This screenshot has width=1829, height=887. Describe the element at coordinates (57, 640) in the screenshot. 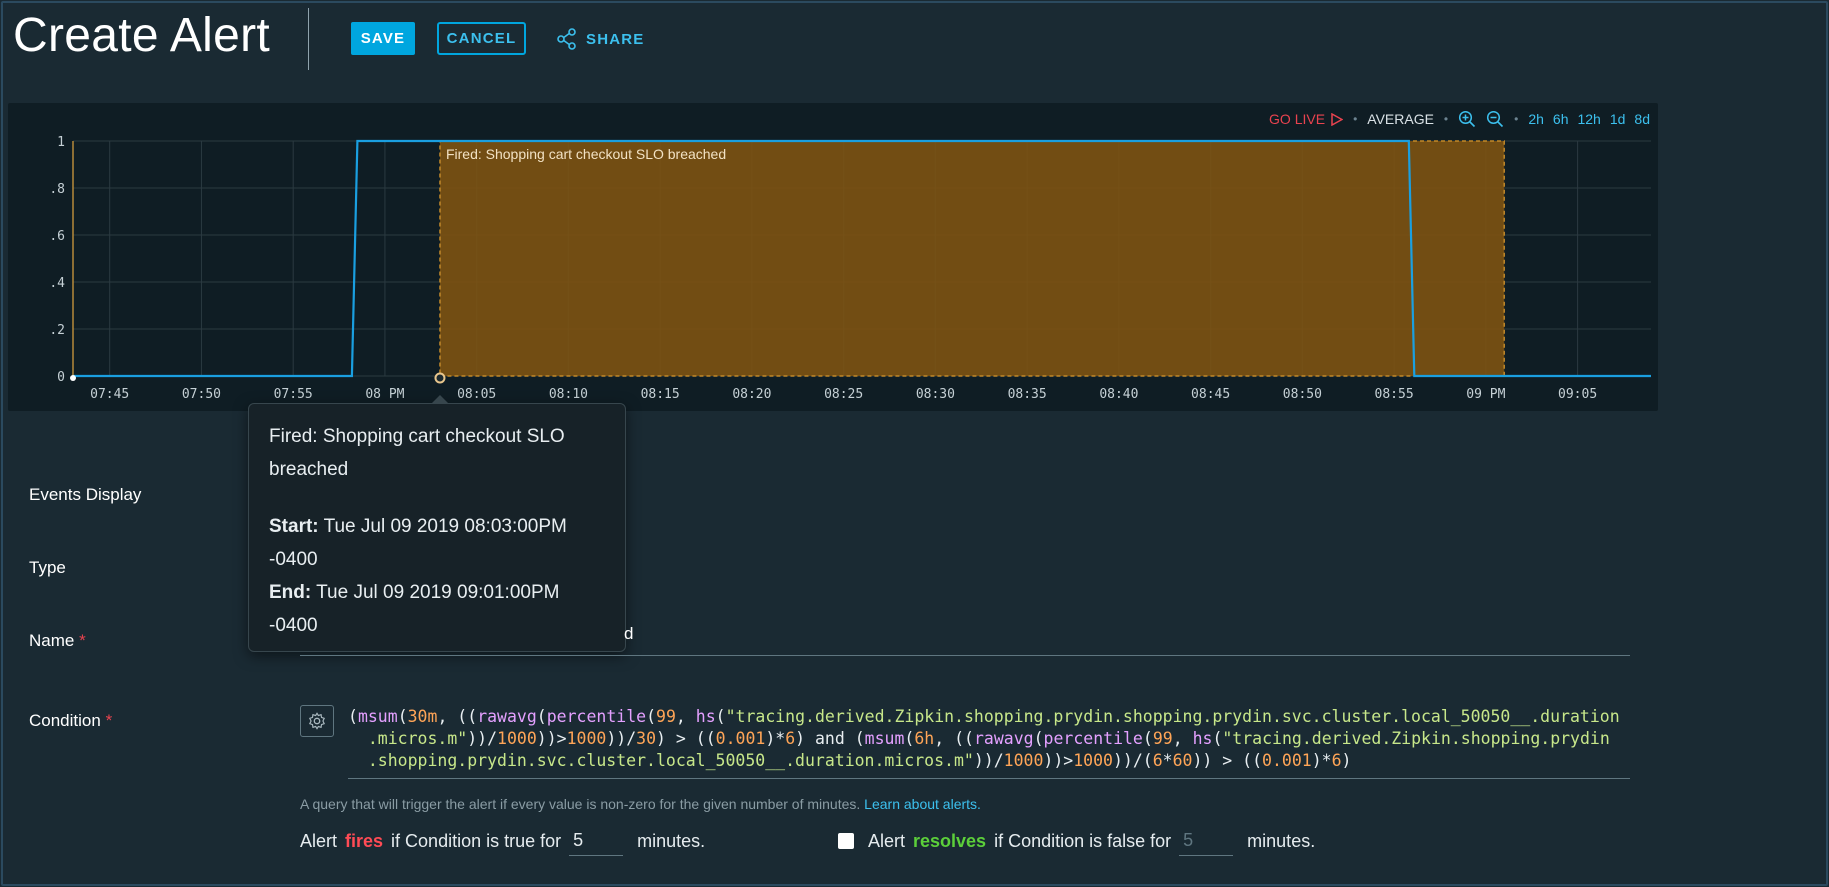

I see `name-label: Name *` at that location.